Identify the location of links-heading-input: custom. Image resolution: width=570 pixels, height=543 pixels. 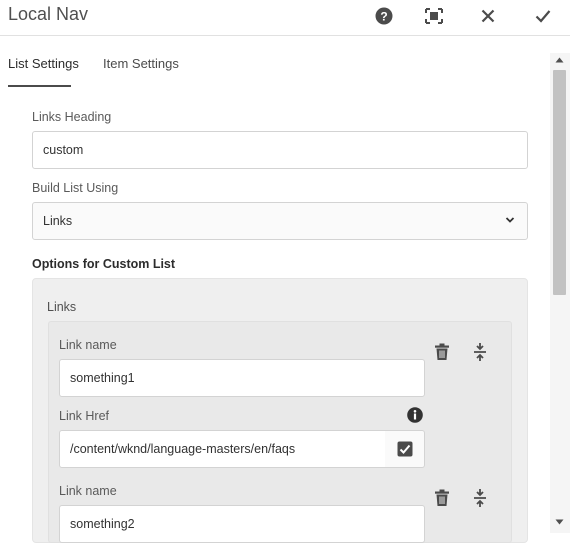
(280, 150).